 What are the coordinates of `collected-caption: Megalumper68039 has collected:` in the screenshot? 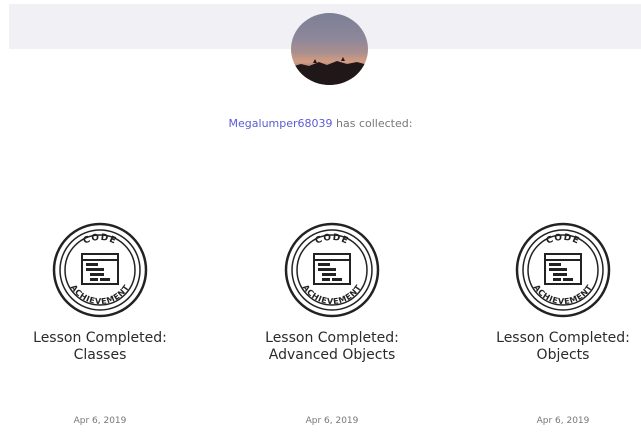 It's located at (320, 124).